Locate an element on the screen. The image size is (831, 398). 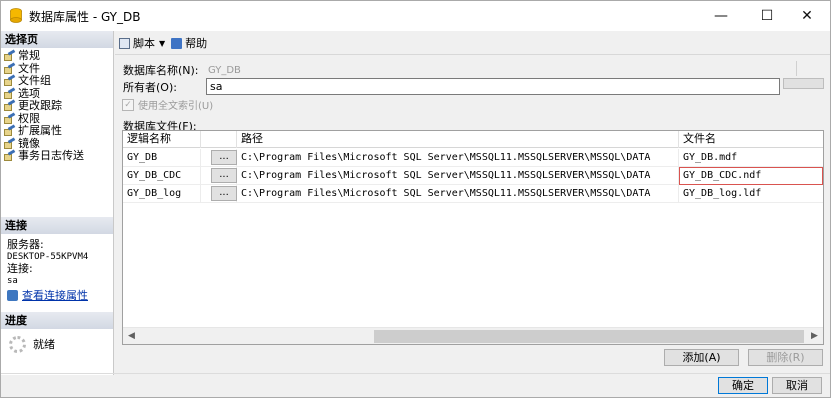
sidebar-item-label: 文件组 is located at coordinates (34, 81).